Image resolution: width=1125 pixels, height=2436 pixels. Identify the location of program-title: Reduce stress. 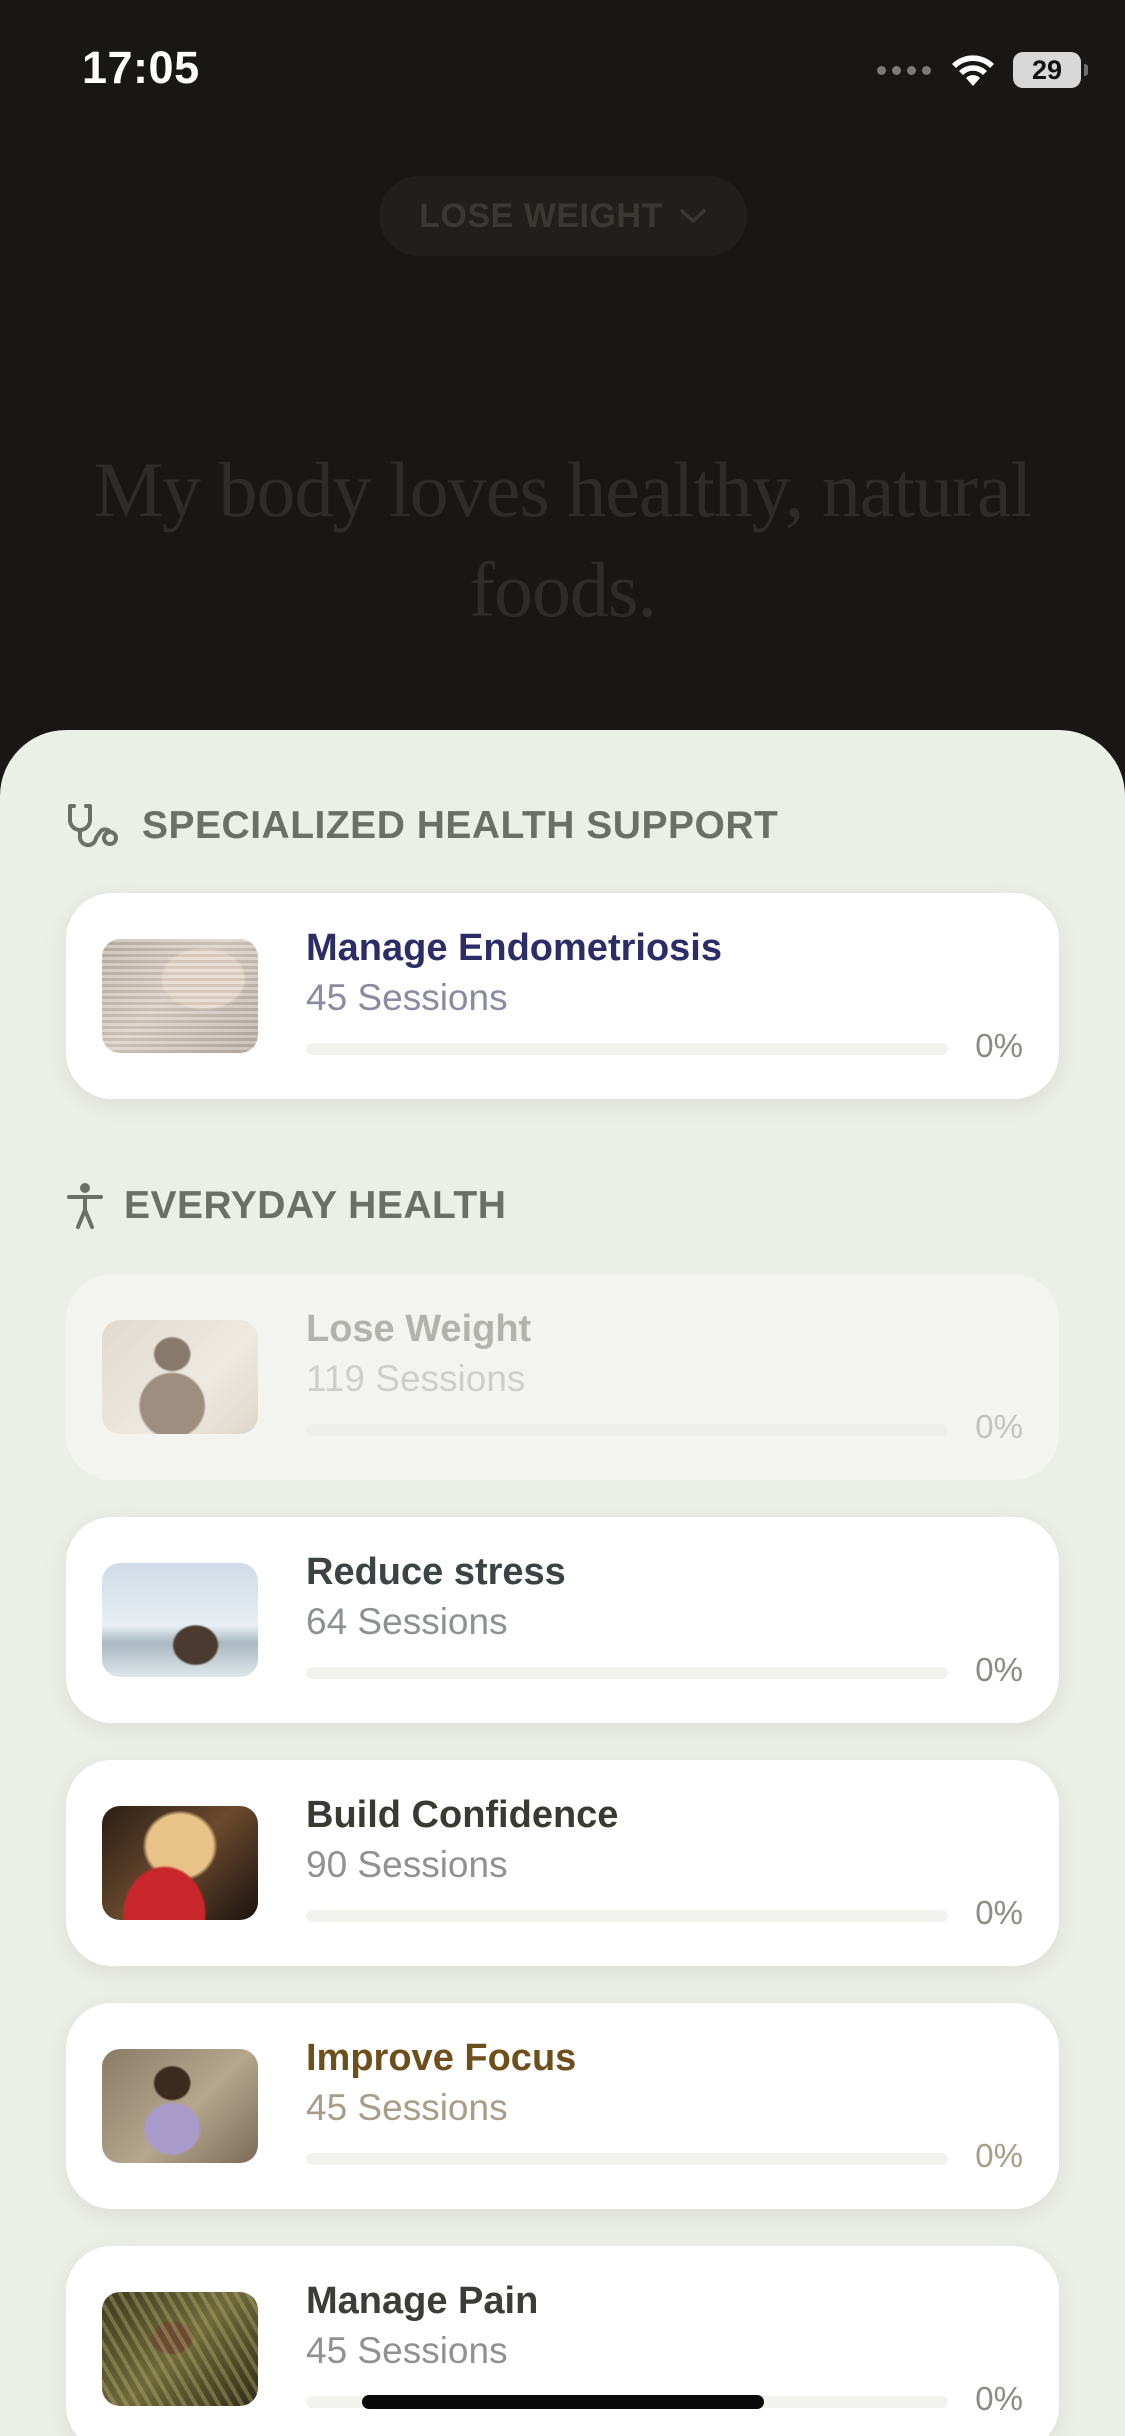
(436, 1572).